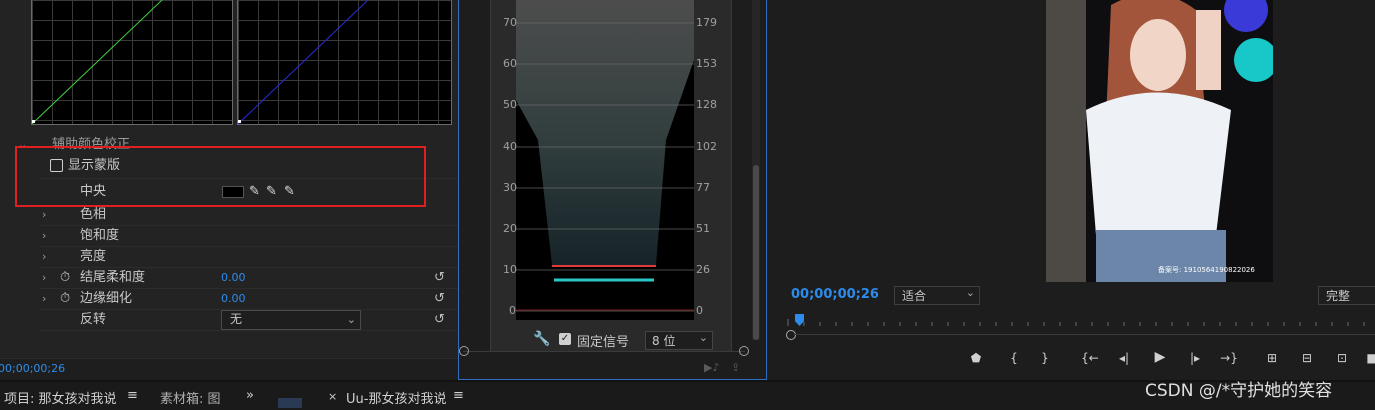 Image resolution: width=1375 pixels, height=410 pixels. What do you see at coordinates (233, 277) in the screenshot?
I see `end-softness-value: 0.00` at bounding box center [233, 277].